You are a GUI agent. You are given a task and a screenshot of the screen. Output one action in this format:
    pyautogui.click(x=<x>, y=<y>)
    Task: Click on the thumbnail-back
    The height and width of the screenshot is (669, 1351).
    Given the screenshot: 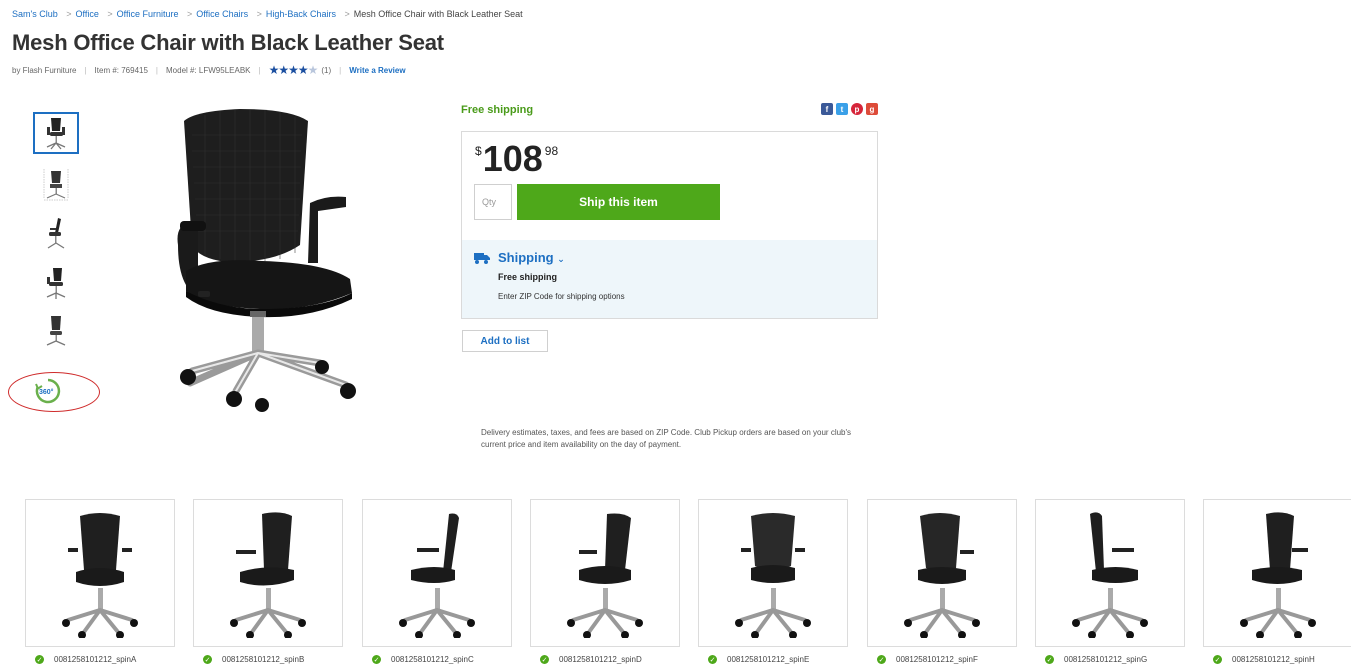 What is the action you would take?
    pyautogui.click(x=56, y=331)
    